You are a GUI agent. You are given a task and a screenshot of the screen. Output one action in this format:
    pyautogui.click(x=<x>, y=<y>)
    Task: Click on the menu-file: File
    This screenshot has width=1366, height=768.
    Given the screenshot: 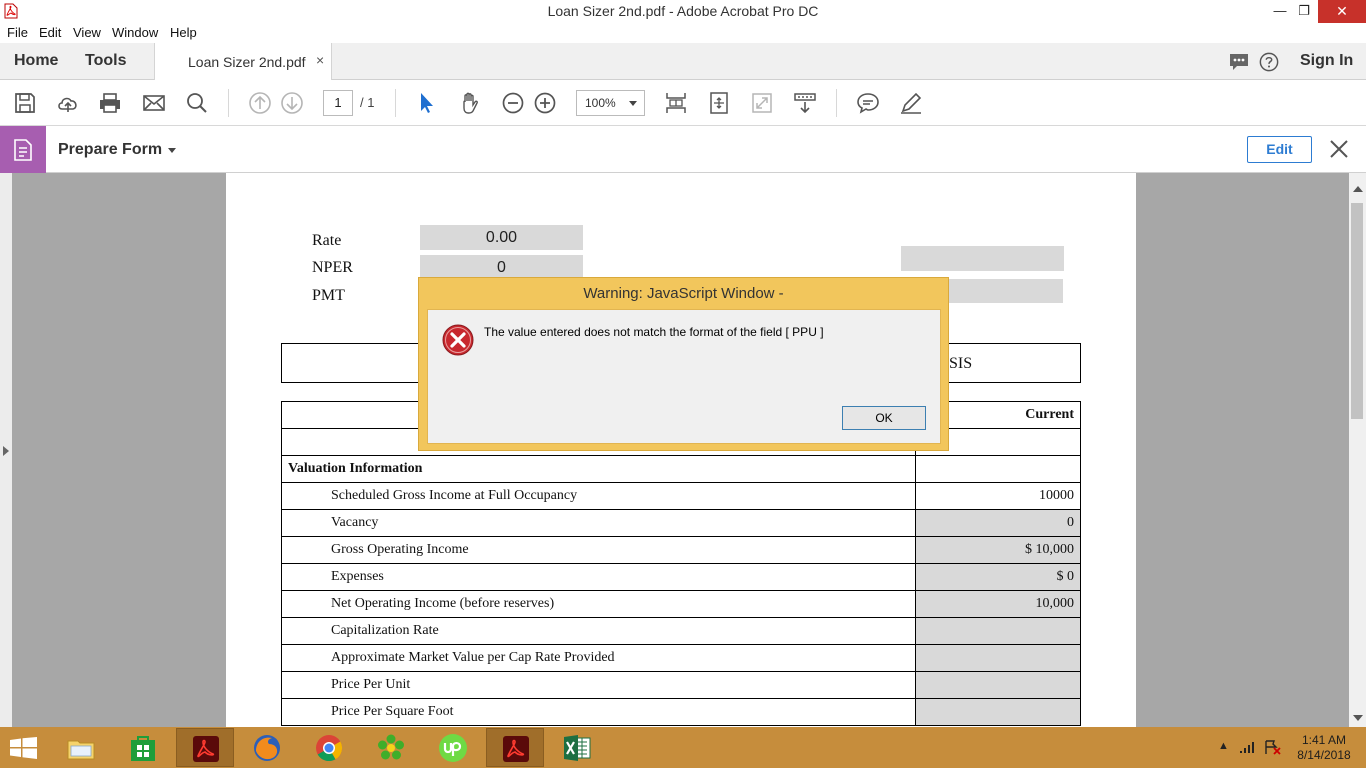 What is the action you would take?
    pyautogui.click(x=17, y=32)
    